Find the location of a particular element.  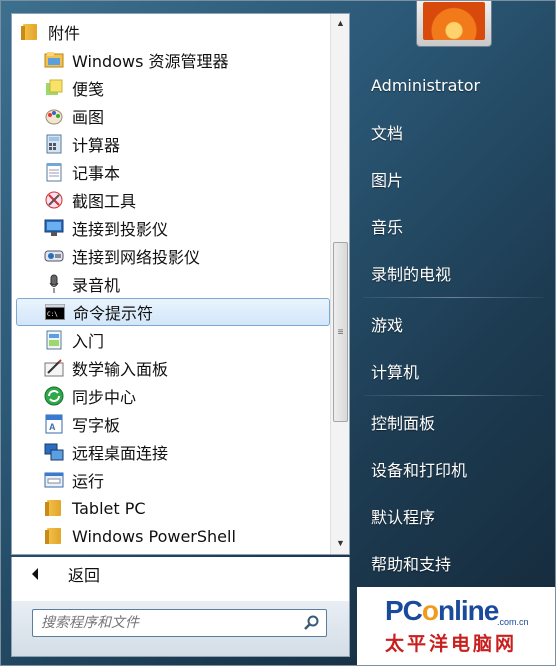

program-label: 画图 is located at coordinates (88, 117).